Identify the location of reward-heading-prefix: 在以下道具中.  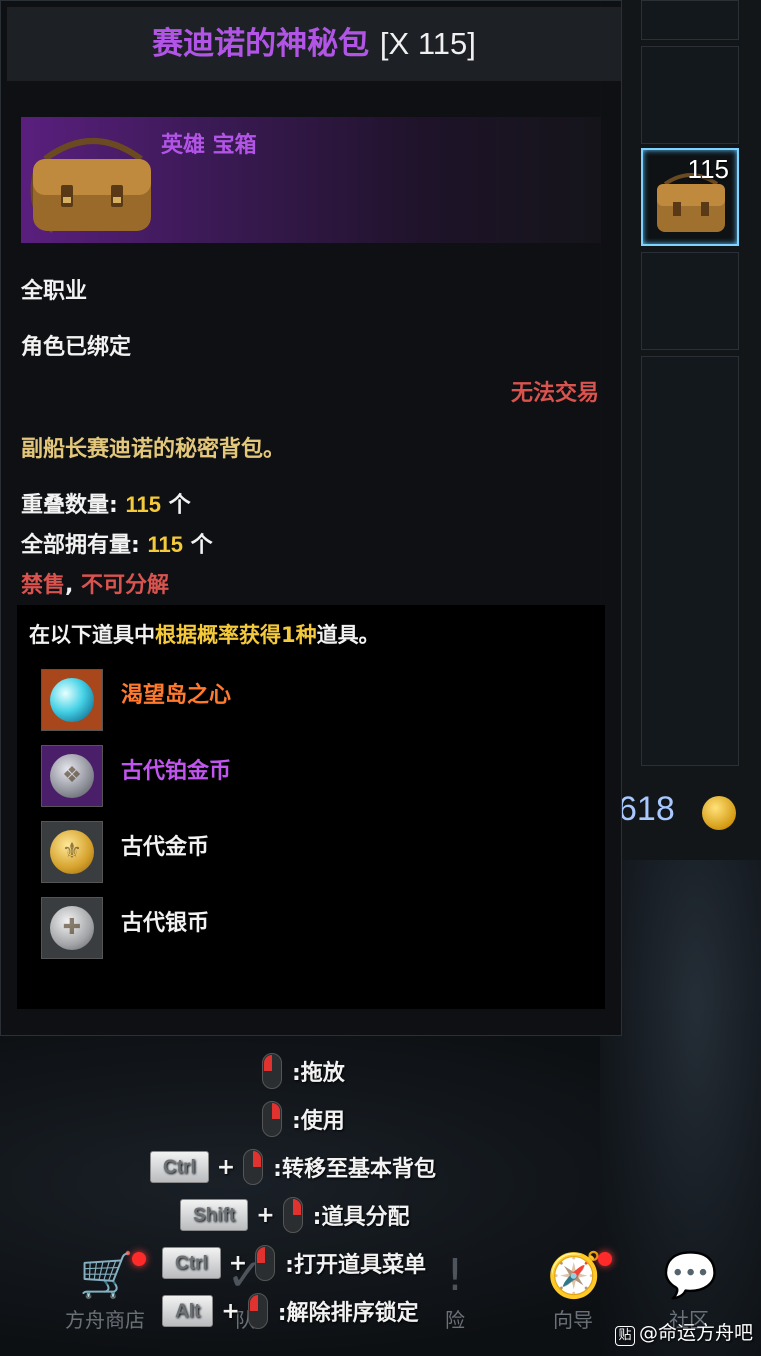
(92, 635).